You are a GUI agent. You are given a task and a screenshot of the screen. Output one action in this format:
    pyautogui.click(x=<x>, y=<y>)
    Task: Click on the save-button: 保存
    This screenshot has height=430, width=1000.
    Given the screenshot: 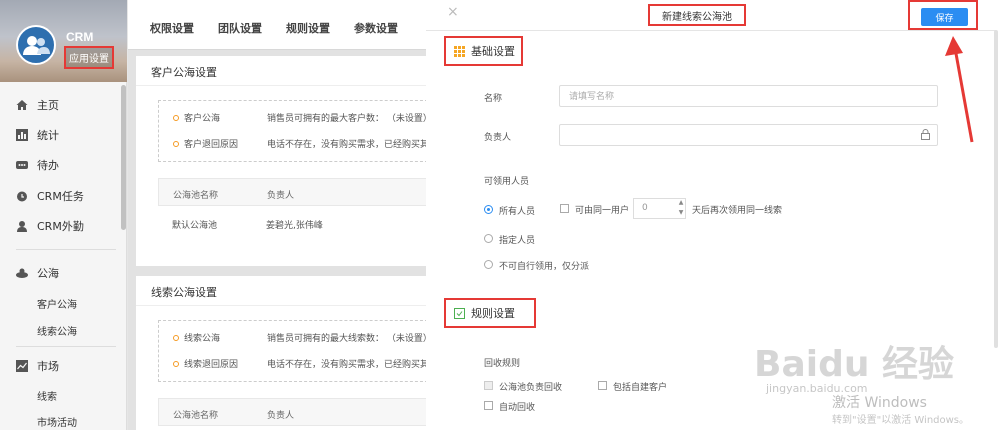 What is the action you would take?
    pyautogui.click(x=944, y=17)
    